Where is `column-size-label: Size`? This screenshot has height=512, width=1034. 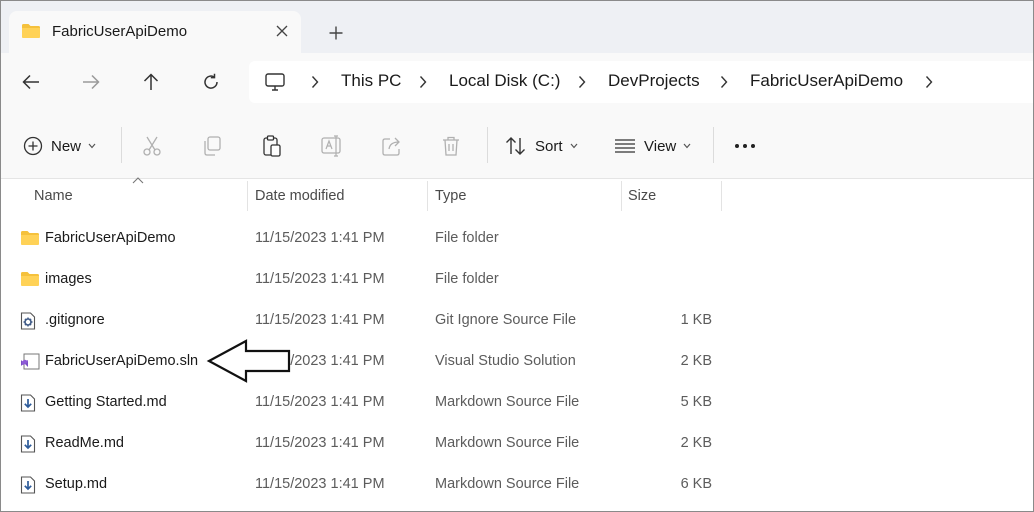
column-size-label: Size is located at coordinates (642, 196).